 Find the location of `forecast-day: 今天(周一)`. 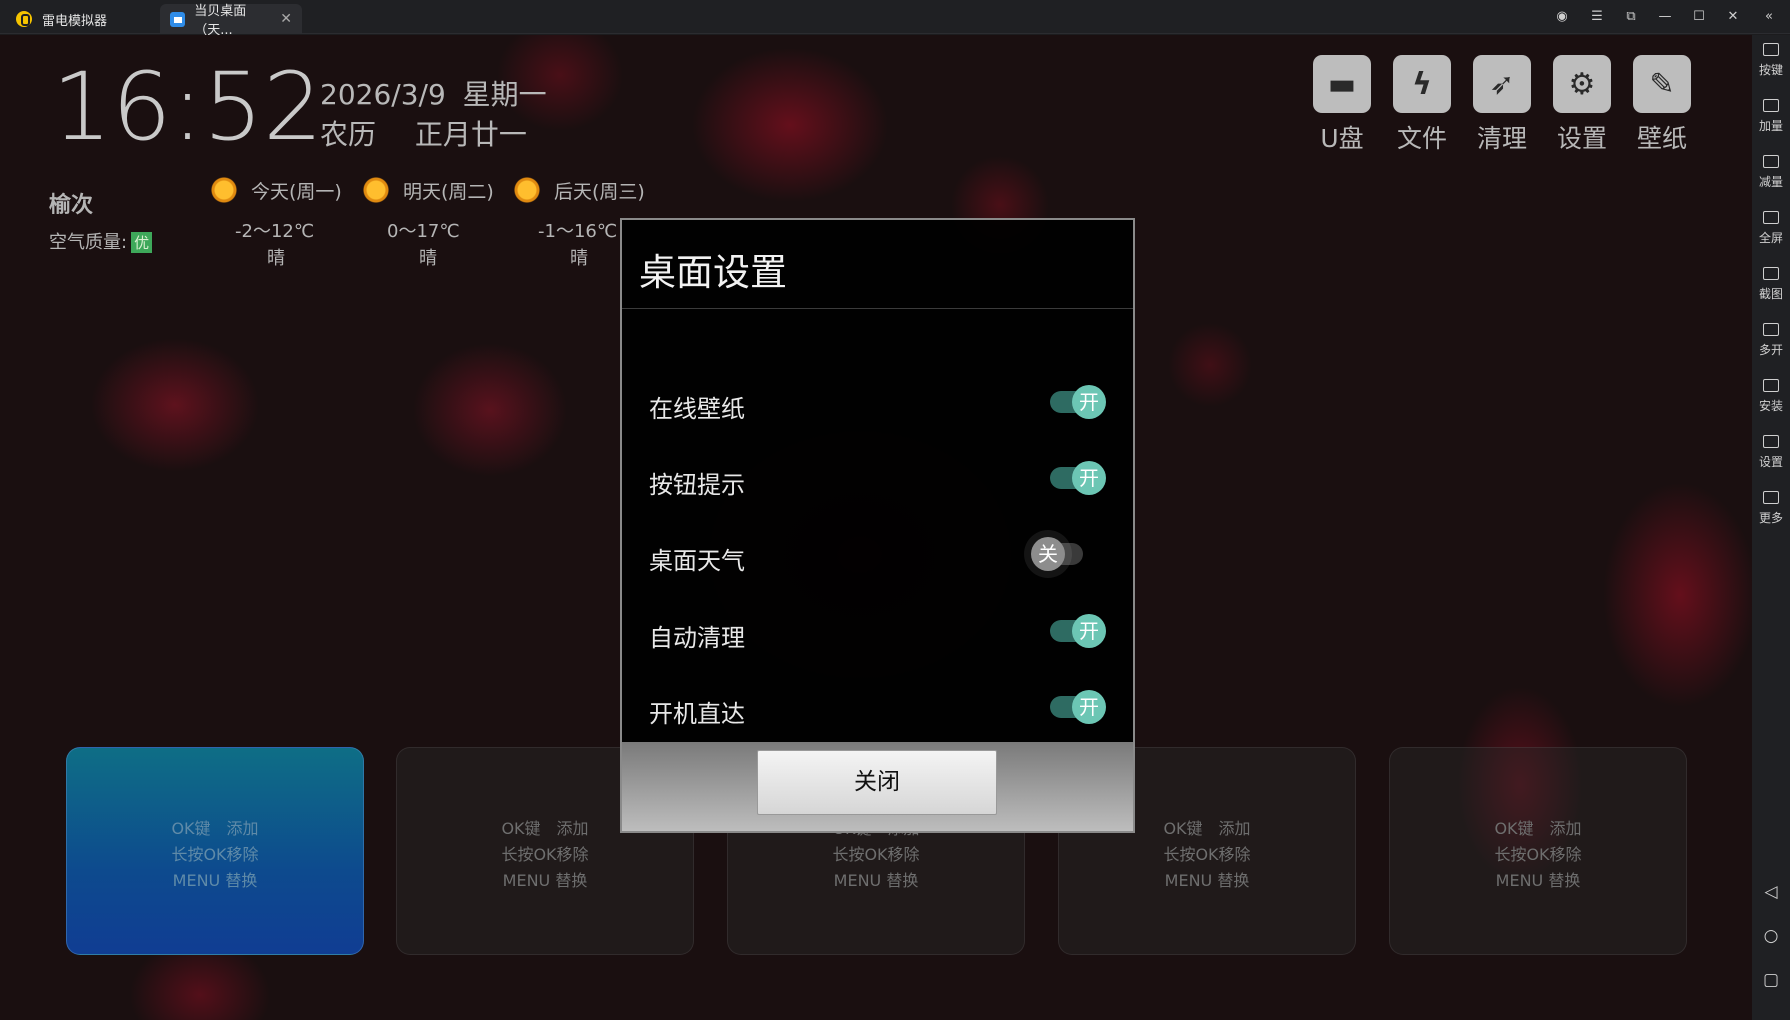

forecast-day: 今天(周一) is located at coordinates (296, 192).